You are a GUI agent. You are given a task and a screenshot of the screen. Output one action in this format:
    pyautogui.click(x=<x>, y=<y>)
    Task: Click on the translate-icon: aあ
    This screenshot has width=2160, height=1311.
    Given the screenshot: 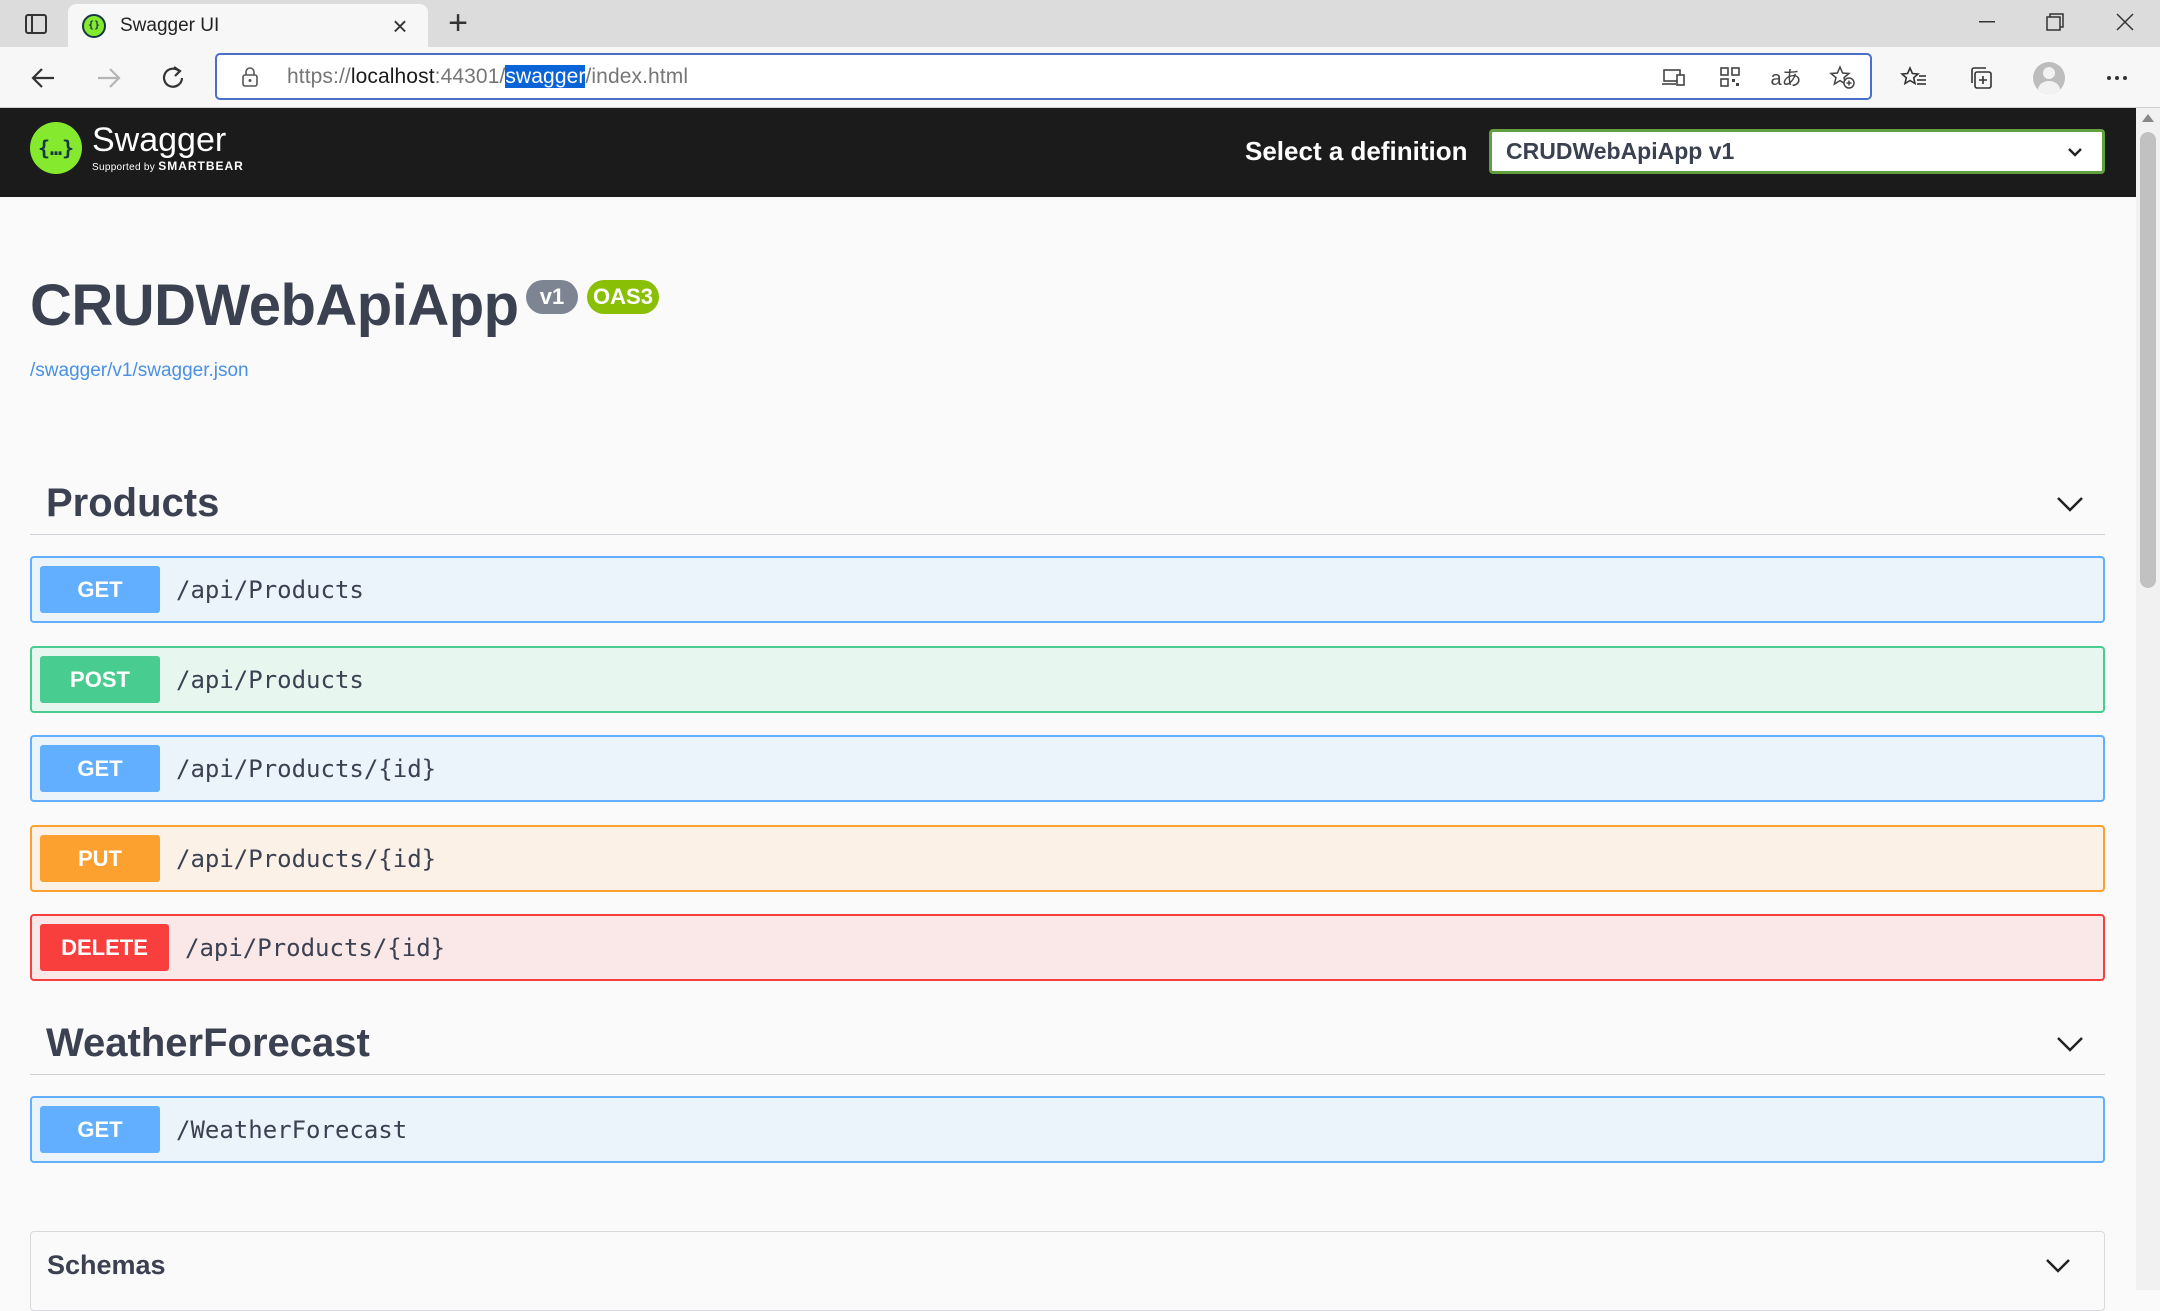 What is the action you would take?
    pyautogui.click(x=1786, y=77)
    